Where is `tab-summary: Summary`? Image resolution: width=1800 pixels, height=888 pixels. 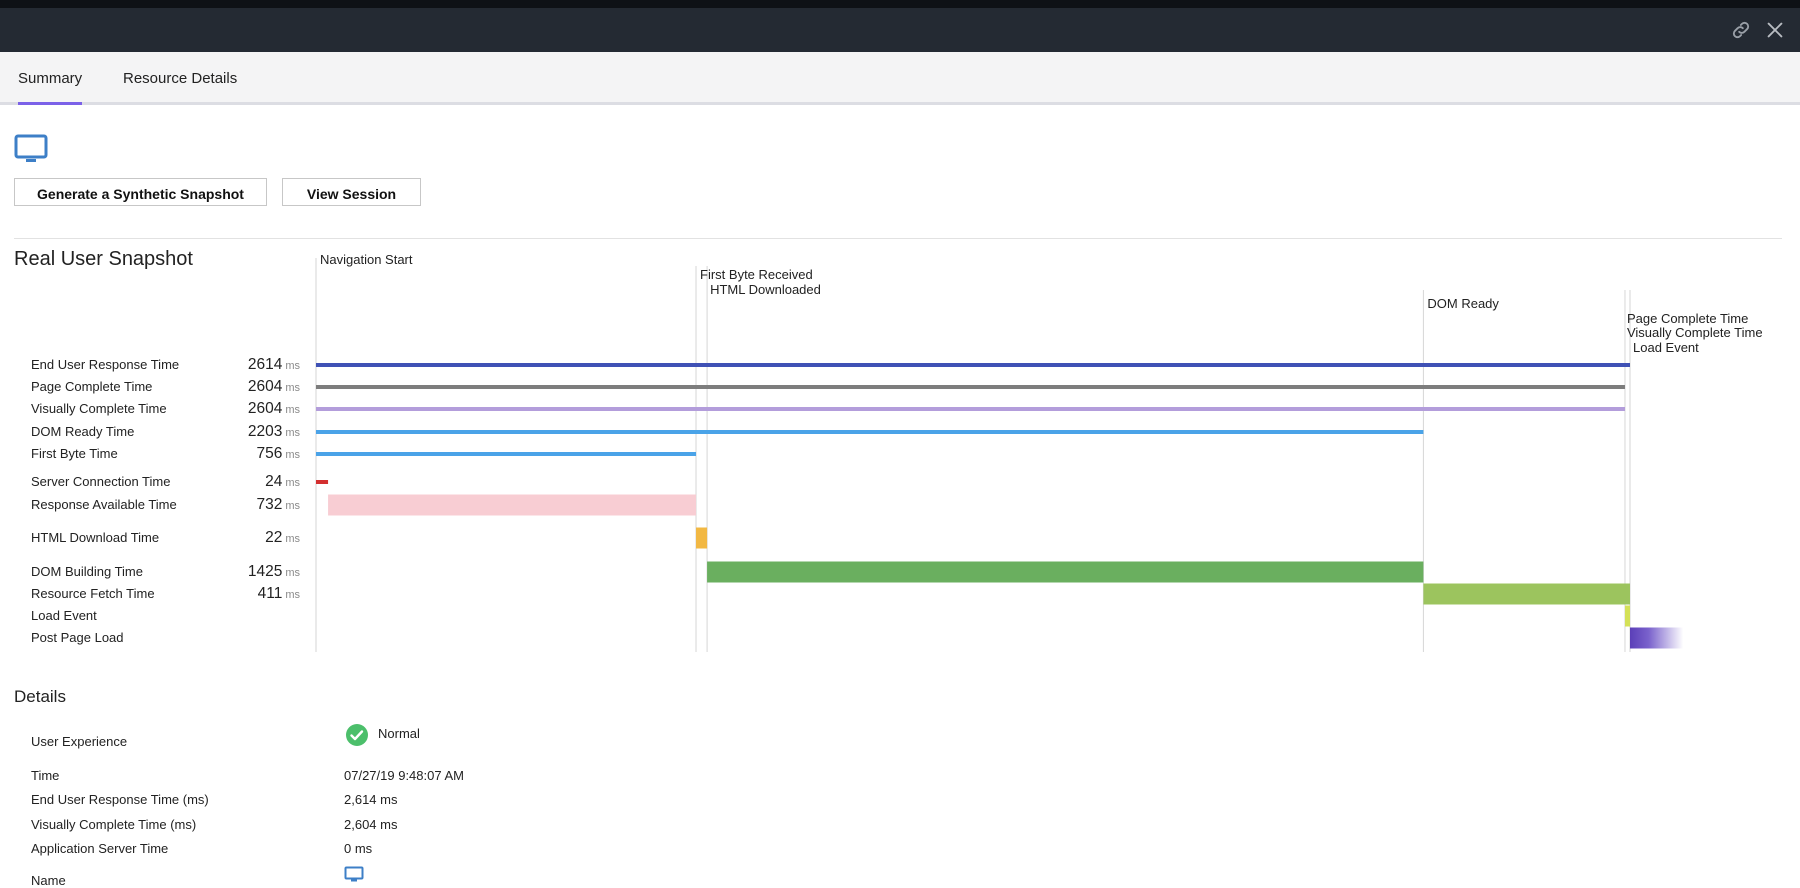 tab-summary: Summary is located at coordinates (50, 78).